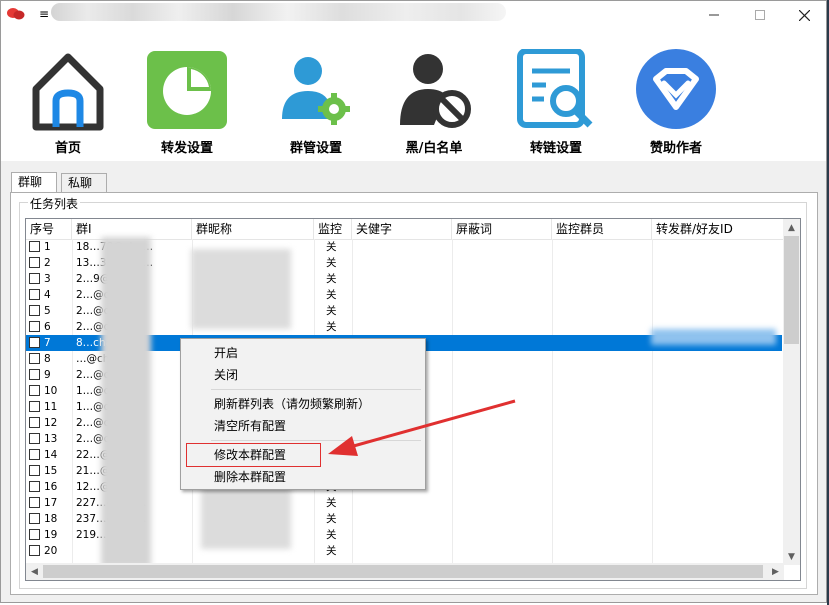 The width and height of the screenshot is (829, 605). What do you see at coordinates (68, 104) in the screenshot?
I see `toolbar-home: 首页` at bounding box center [68, 104].